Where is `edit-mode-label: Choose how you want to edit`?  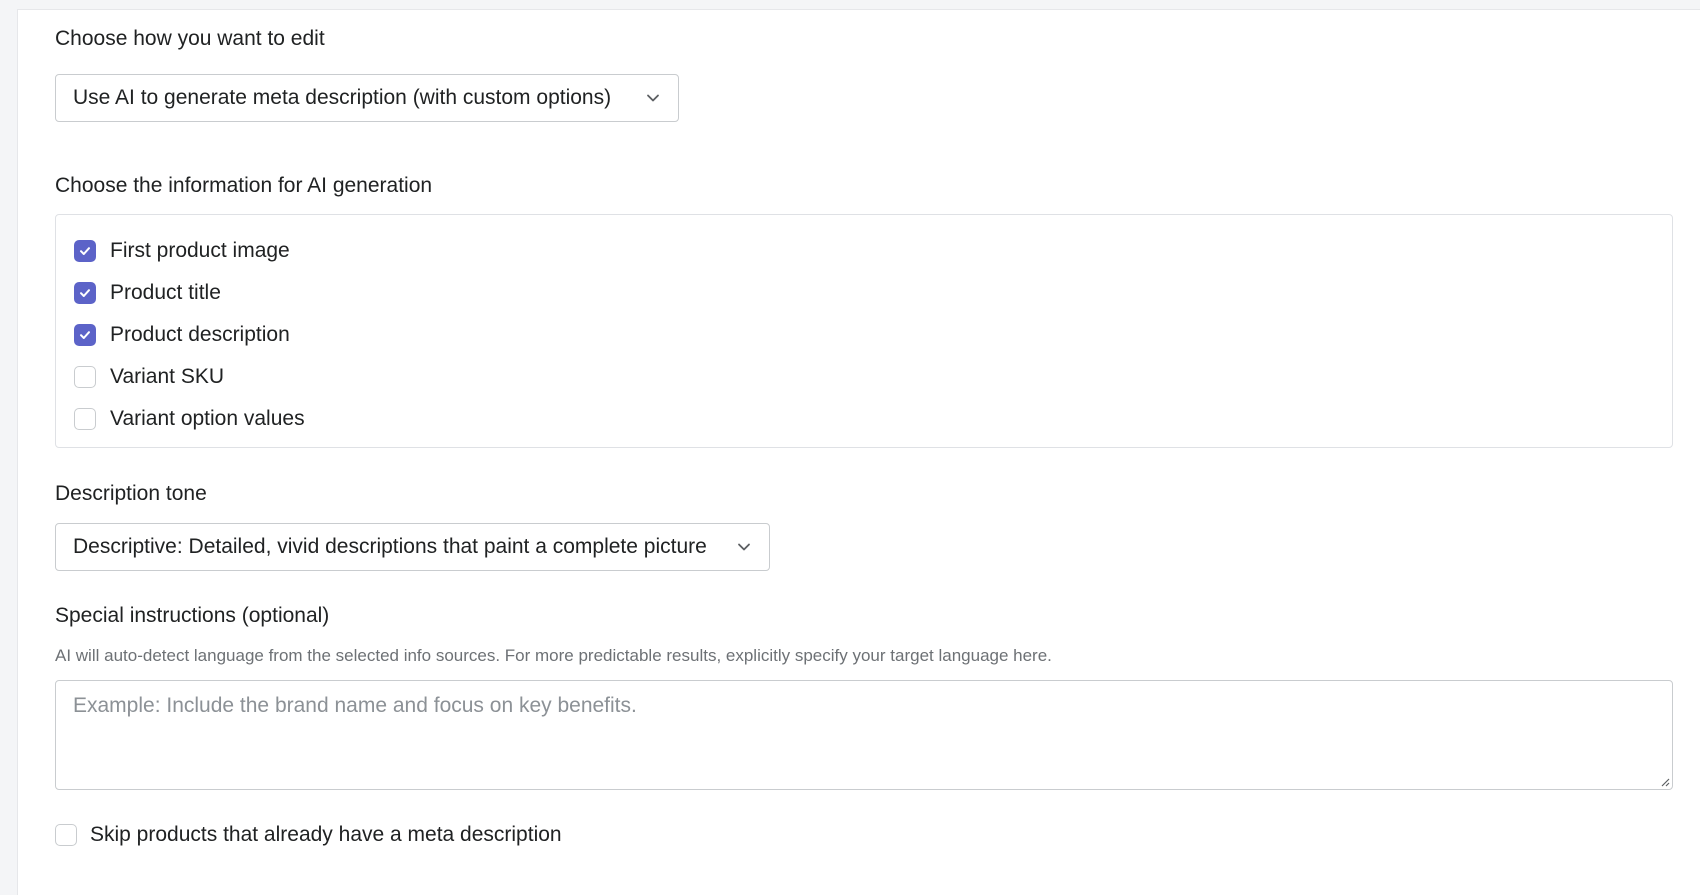
edit-mode-label: Choose how you want to edit is located at coordinates (190, 38).